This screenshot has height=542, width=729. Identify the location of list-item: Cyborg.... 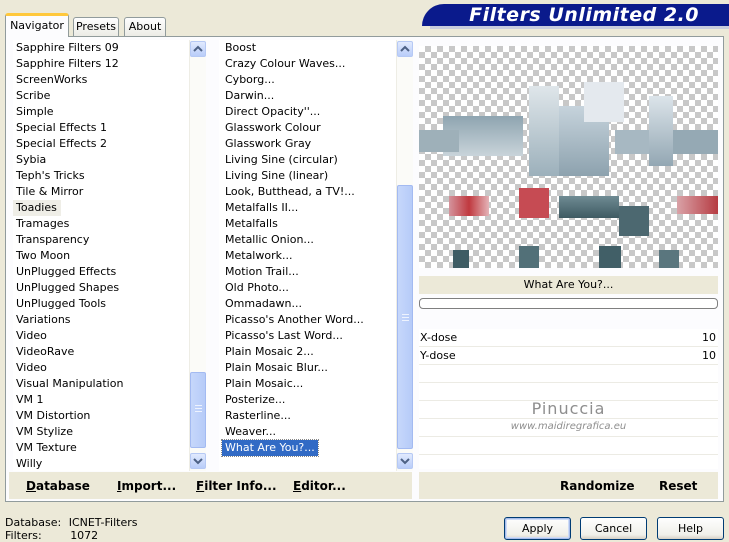
(317, 80).